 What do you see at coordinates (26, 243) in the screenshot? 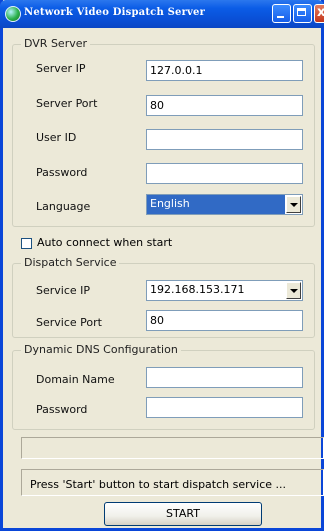
I see `auto-connect-checkbox` at bounding box center [26, 243].